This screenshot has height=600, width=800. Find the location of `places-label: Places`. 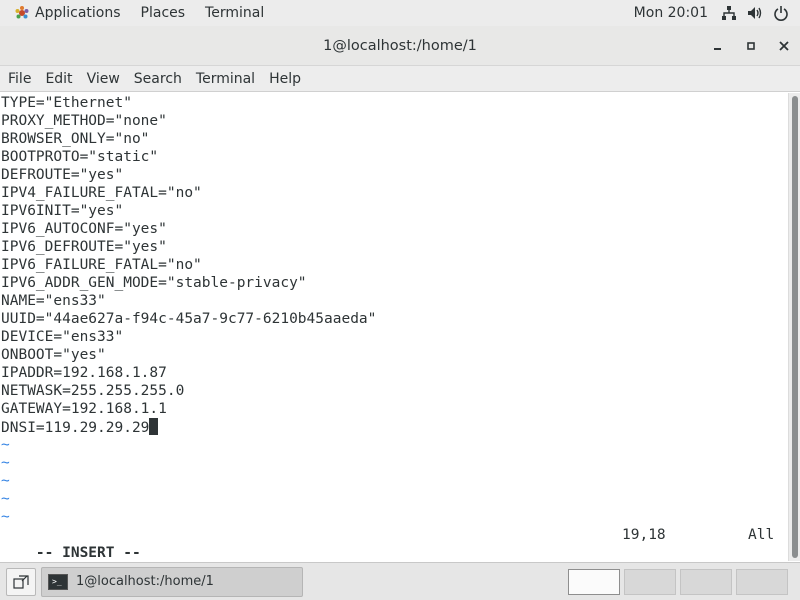

places-label: Places is located at coordinates (163, 13).